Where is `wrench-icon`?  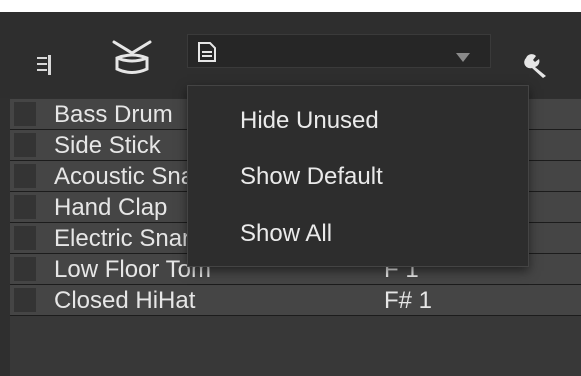
wrench-icon is located at coordinates (536, 65).